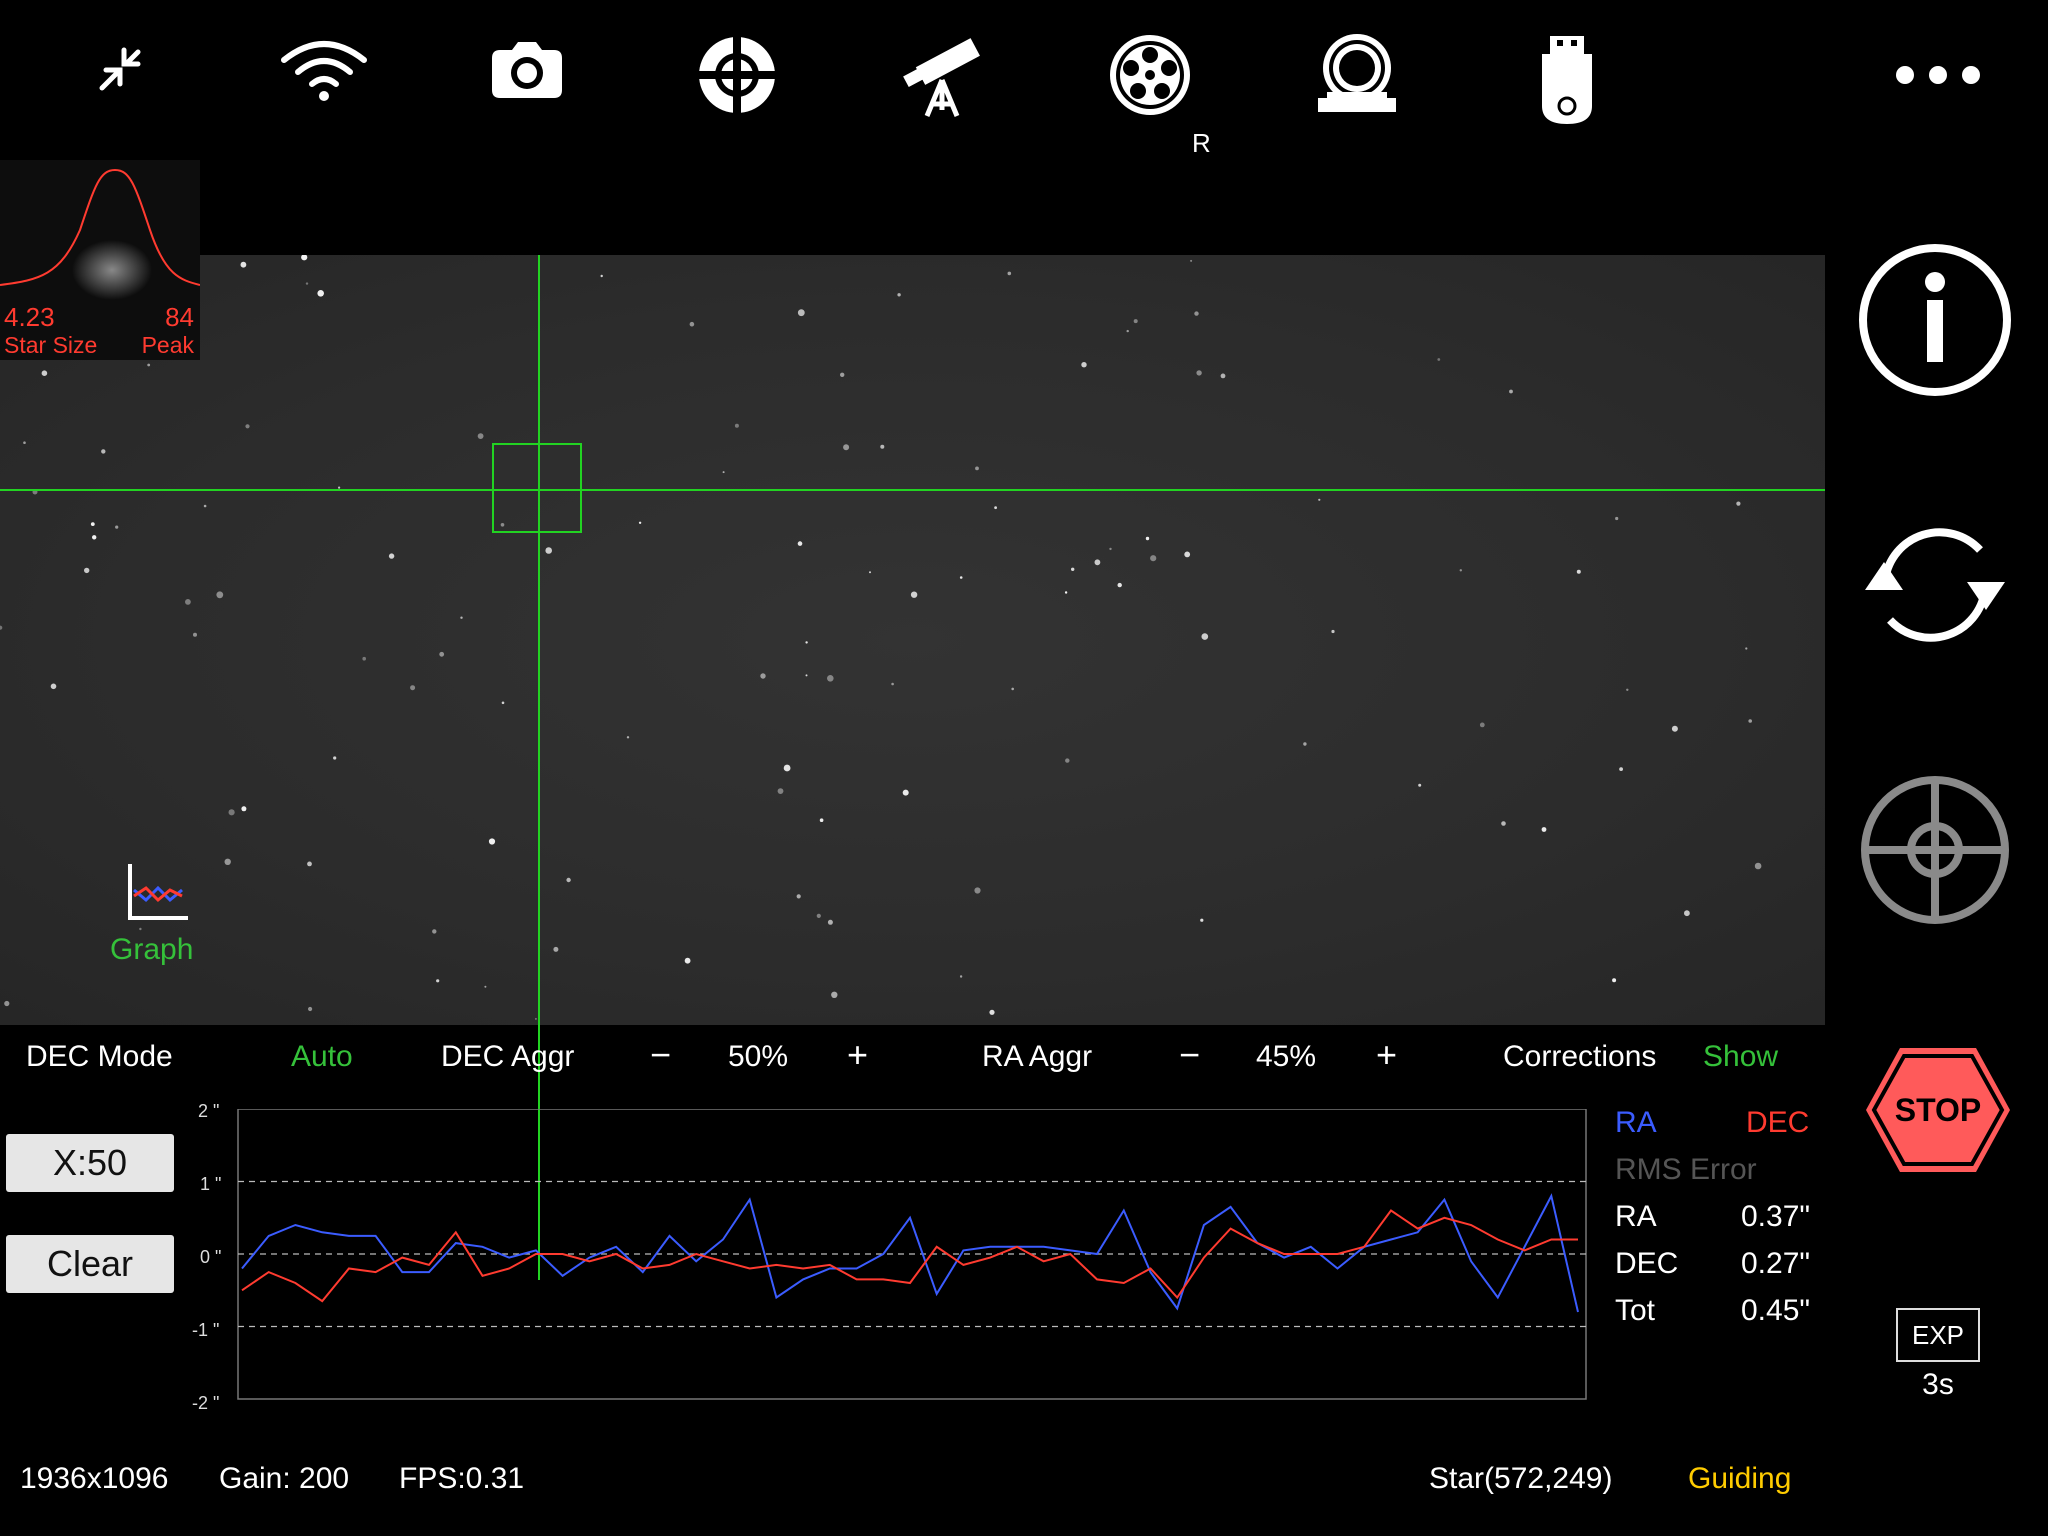 This screenshot has height=1536, width=2048. Describe the element at coordinates (1776, 1263) in the screenshot. I see `rms-dec-value: 0.27"` at that location.